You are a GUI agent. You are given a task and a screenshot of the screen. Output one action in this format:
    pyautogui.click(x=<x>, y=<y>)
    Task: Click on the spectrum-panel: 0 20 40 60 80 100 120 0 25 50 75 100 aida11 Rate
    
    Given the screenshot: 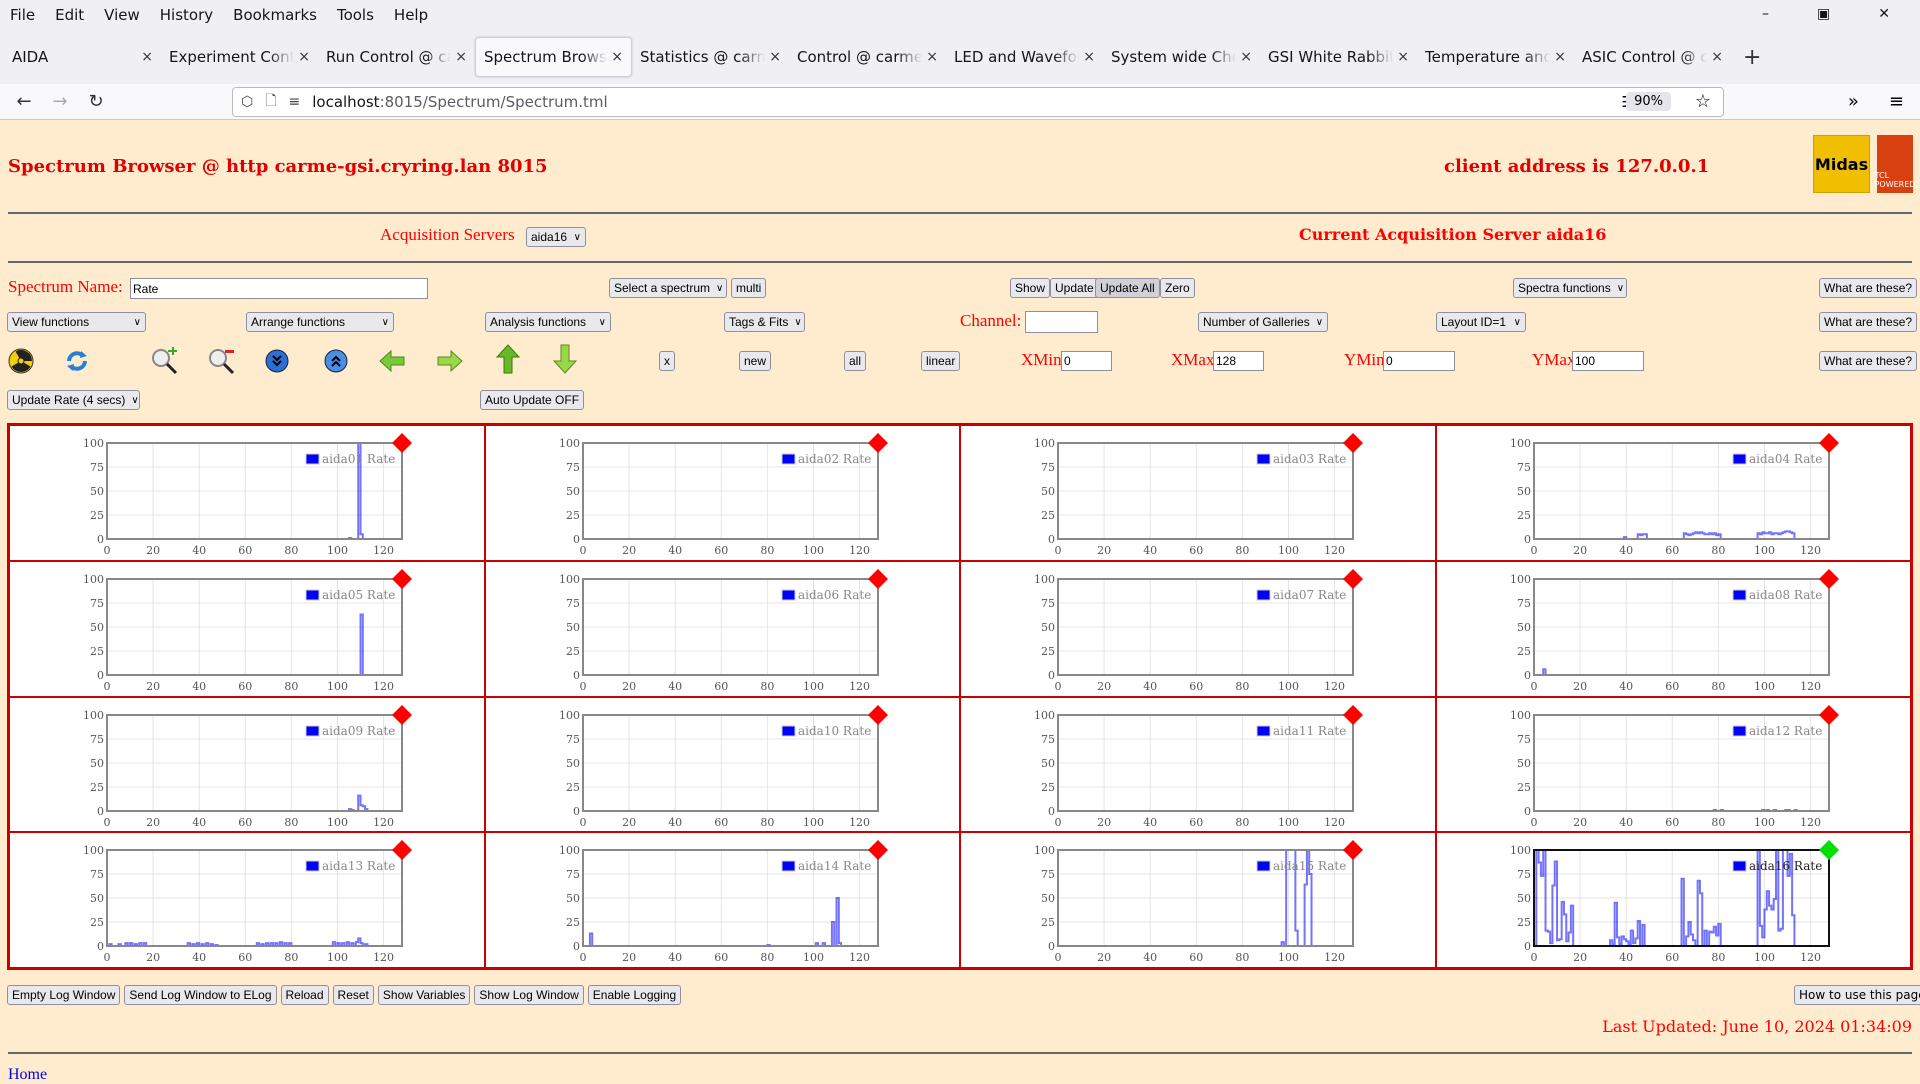 What is the action you would take?
    pyautogui.click(x=1198, y=764)
    